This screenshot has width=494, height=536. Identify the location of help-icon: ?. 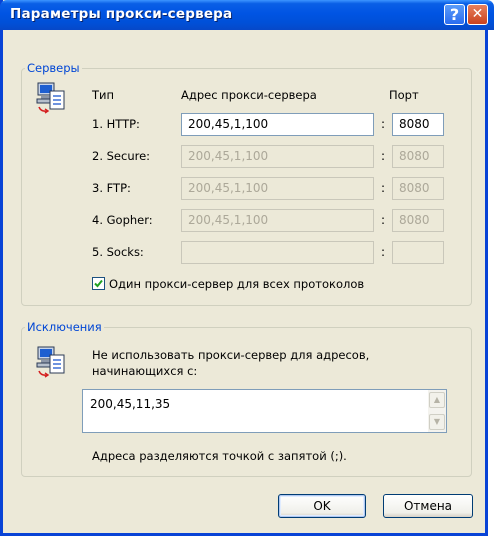
(454, 14).